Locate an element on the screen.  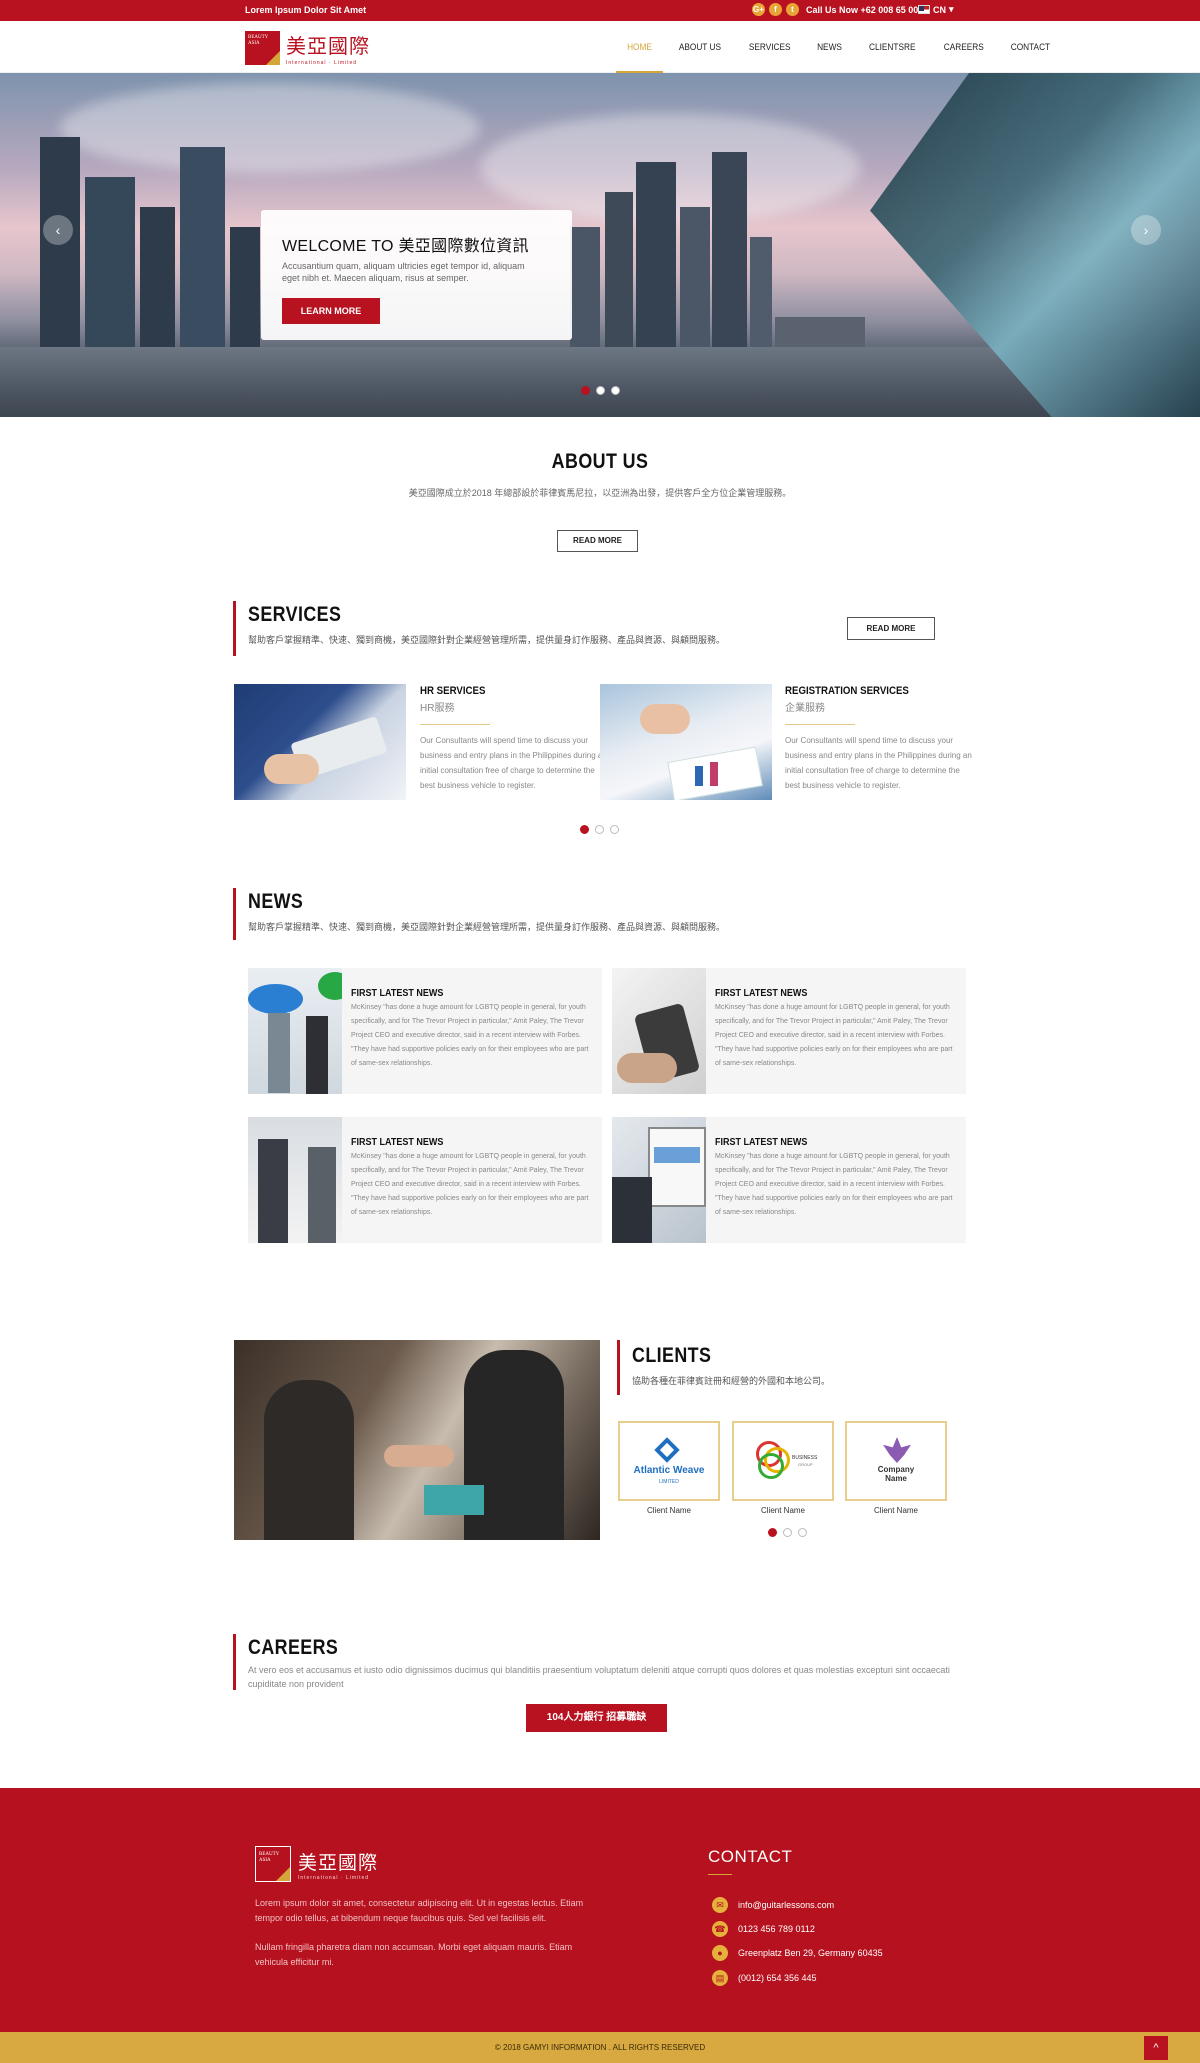
handshake-shape is located at coordinates (419, 1456).